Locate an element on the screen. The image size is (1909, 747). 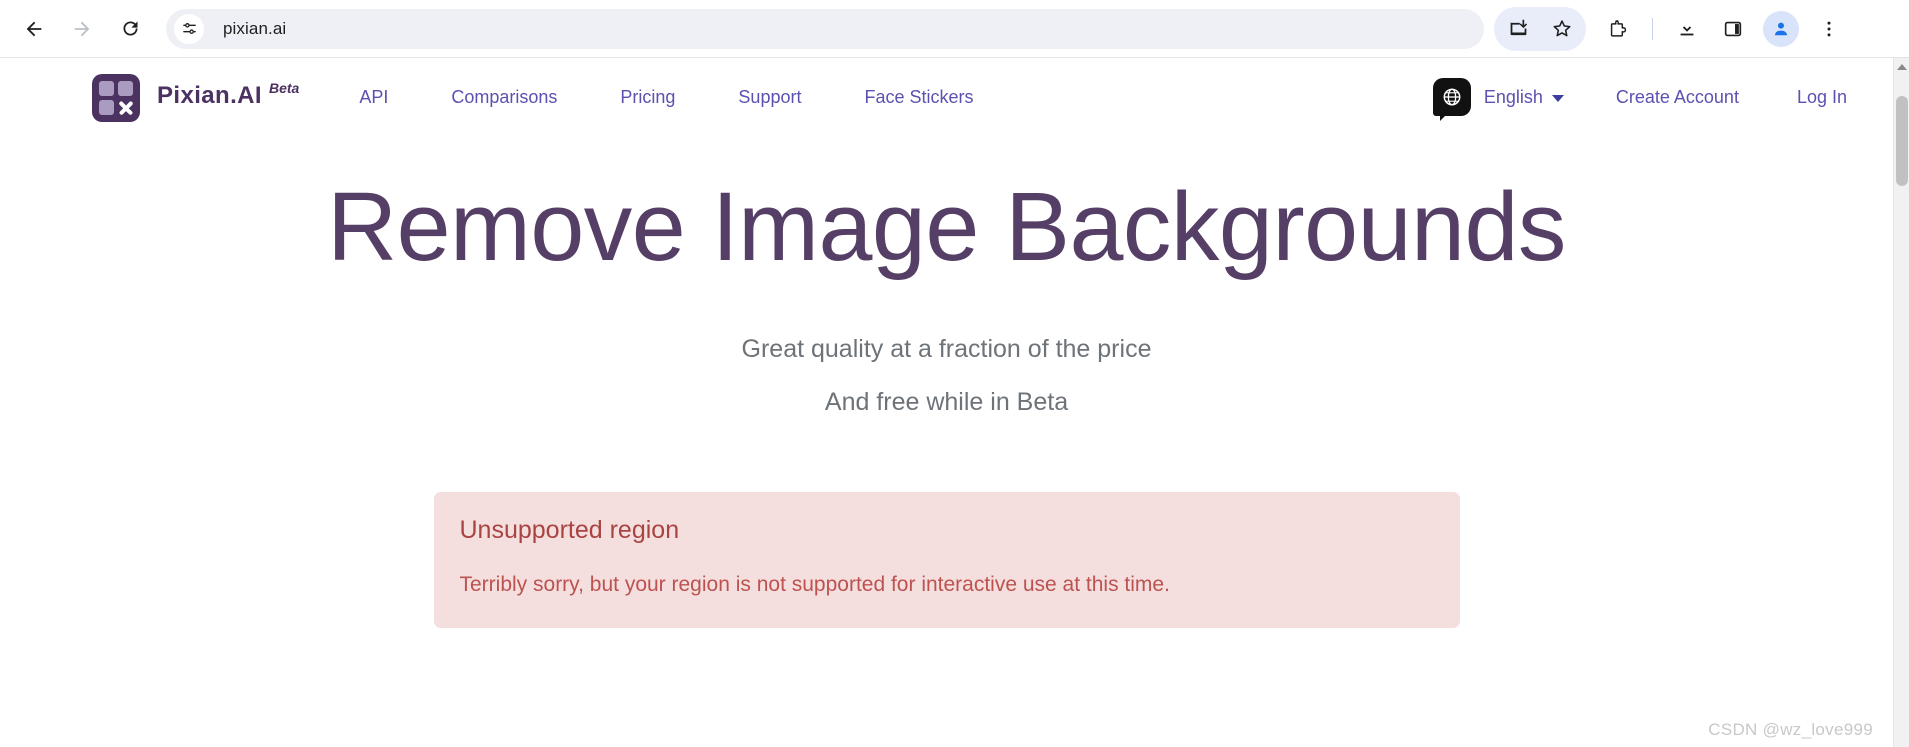
logo-square-bottom-left is located at coordinates (106, 107).